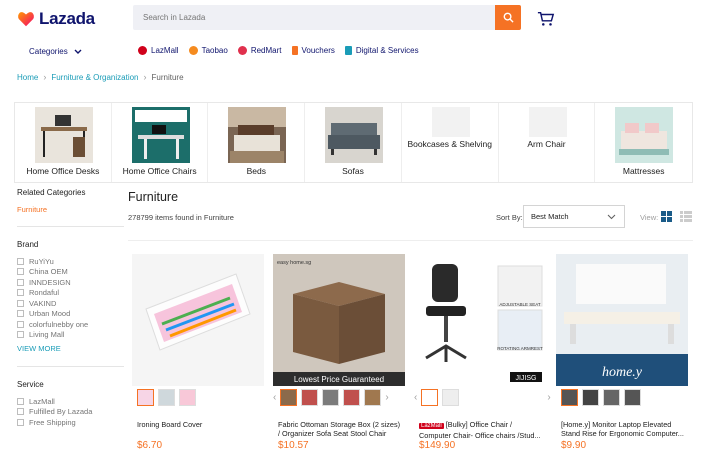 The height and width of the screenshot is (453, 718). What do you see at coordinates (72, 293) in the screenshot?
I see `brand-filter: Rondaful` at bounding box center [72, 293].